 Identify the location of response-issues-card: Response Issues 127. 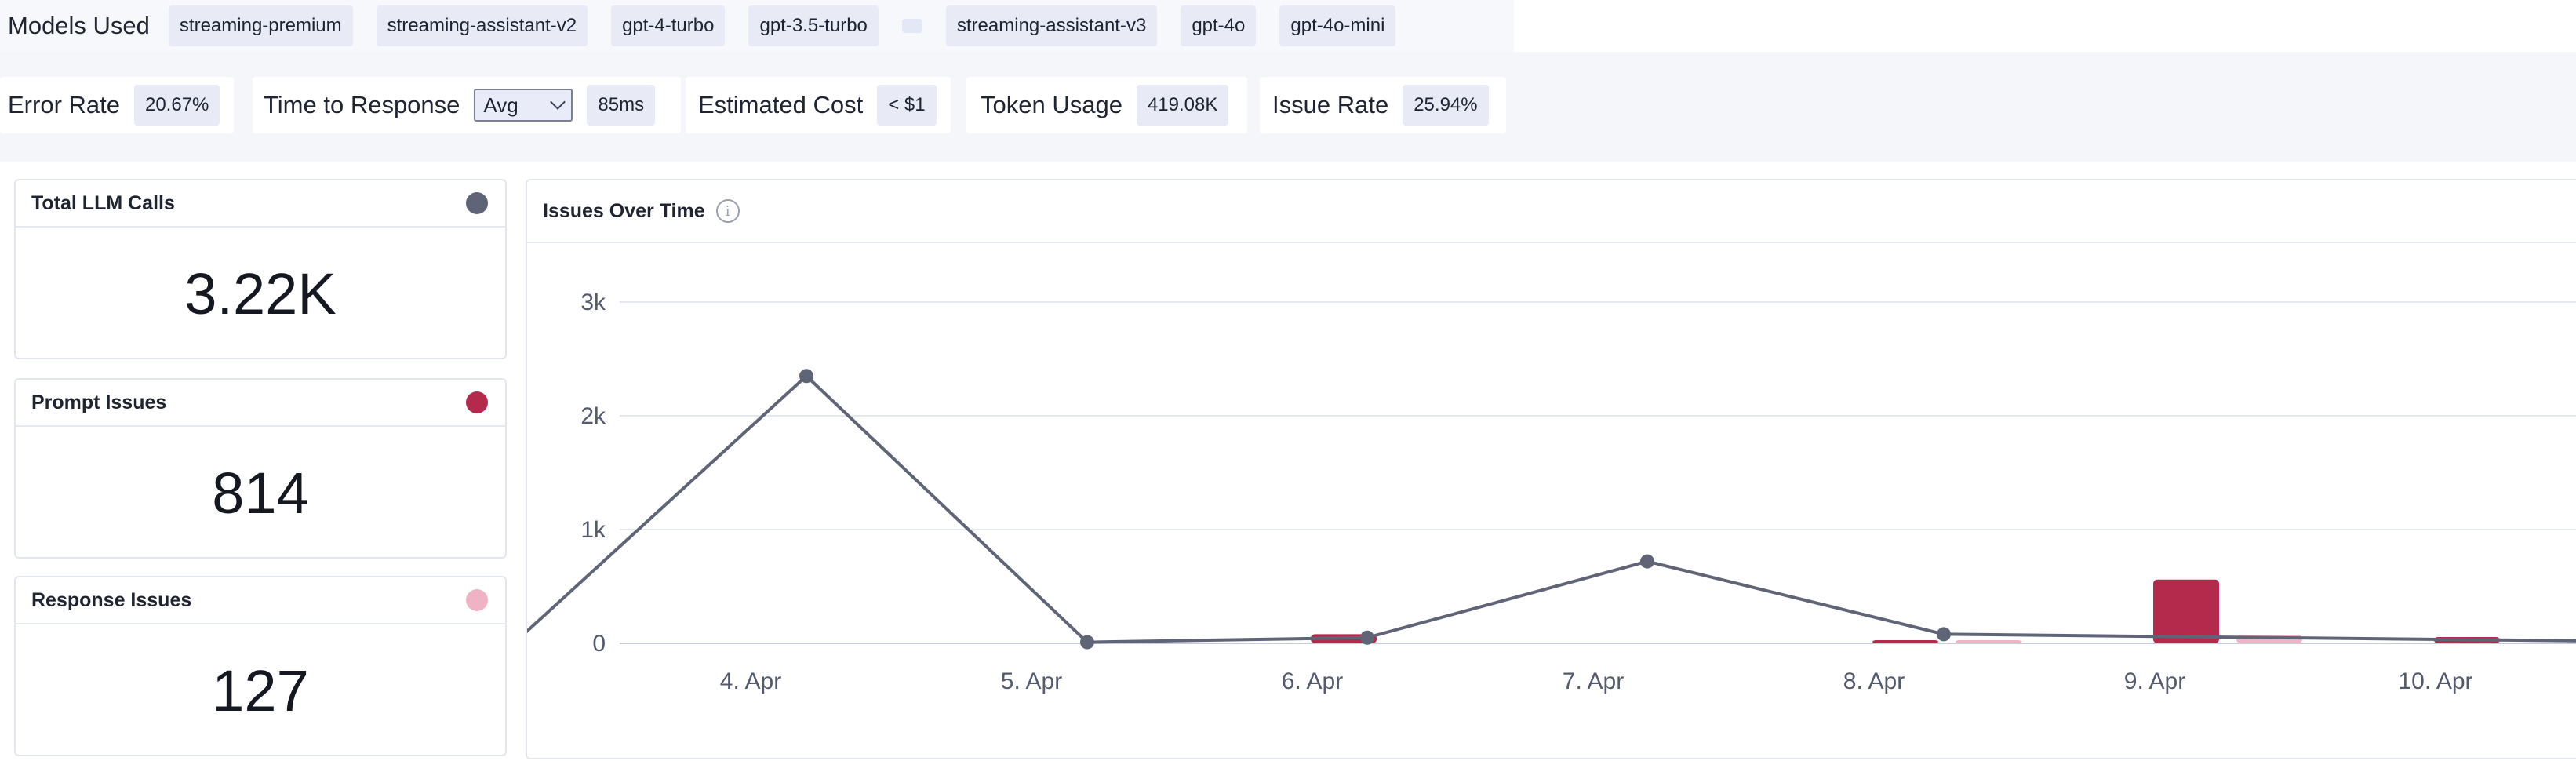
(260, 666).